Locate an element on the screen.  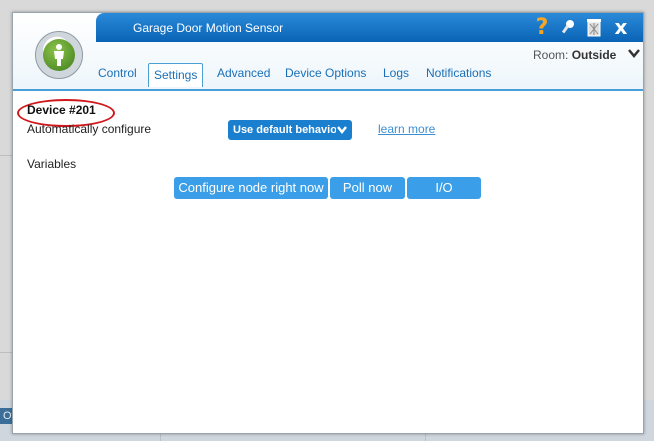
learn-more-link: learn more is located at coordinates (406, 129).